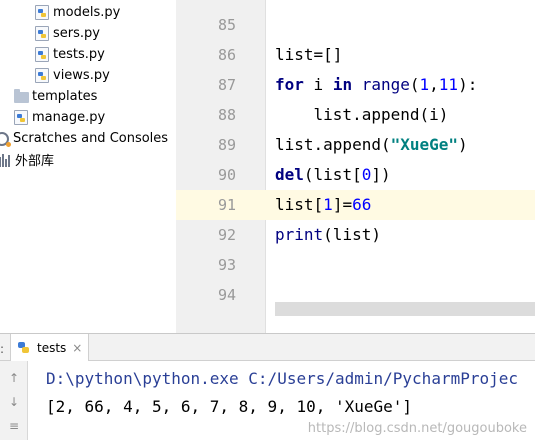  I want to click on code-line-87: for i in range(1,11):, so click(376, 85).